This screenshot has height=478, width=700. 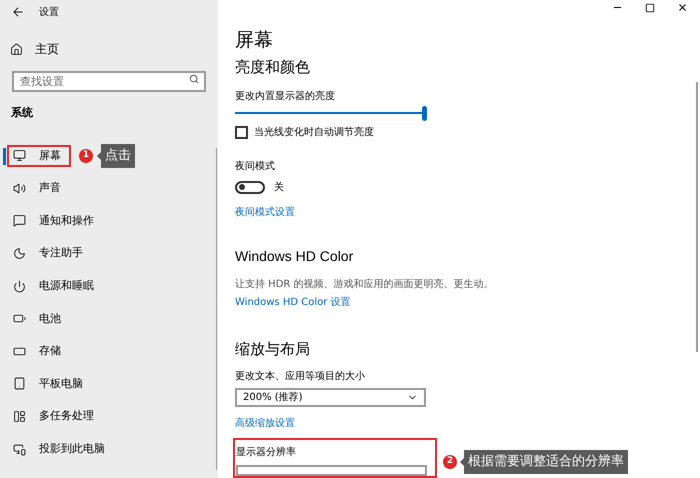 I want to click on field-label: 显示器分辨率, so click(x=266, y=453).